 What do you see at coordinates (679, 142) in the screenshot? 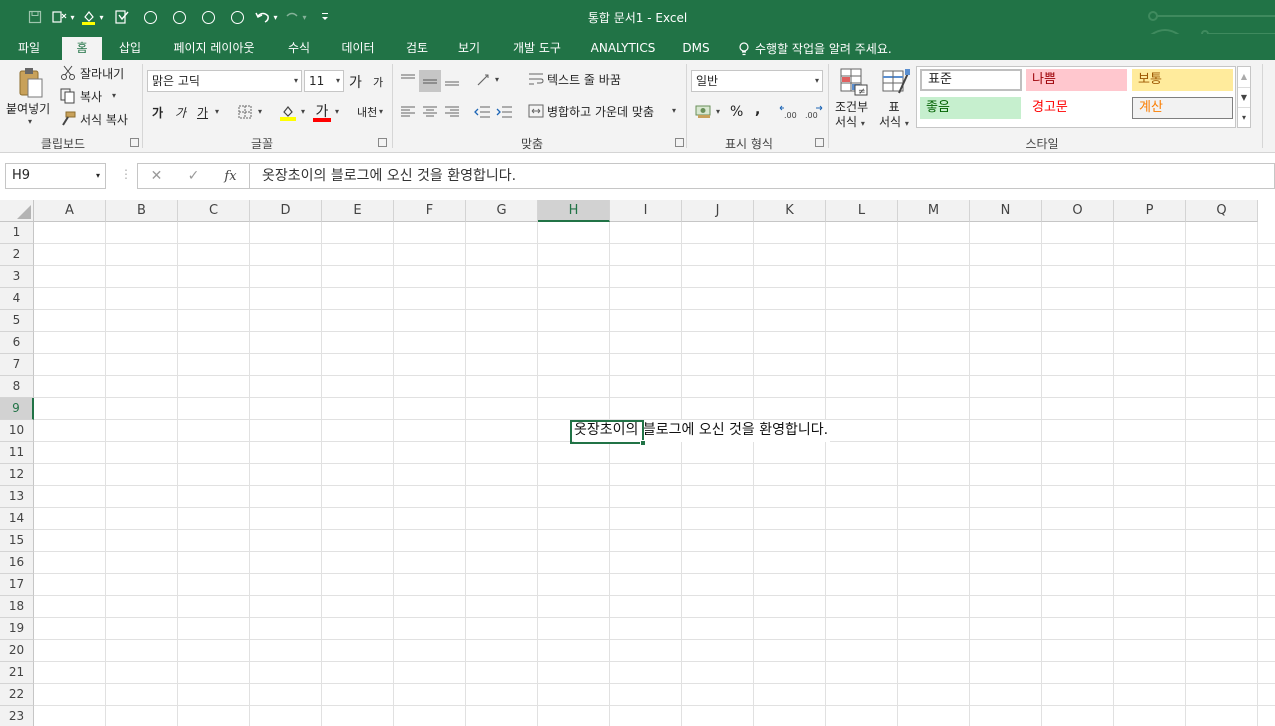
I see `alignment-launcher-icon` at bounding box center [679, 142].